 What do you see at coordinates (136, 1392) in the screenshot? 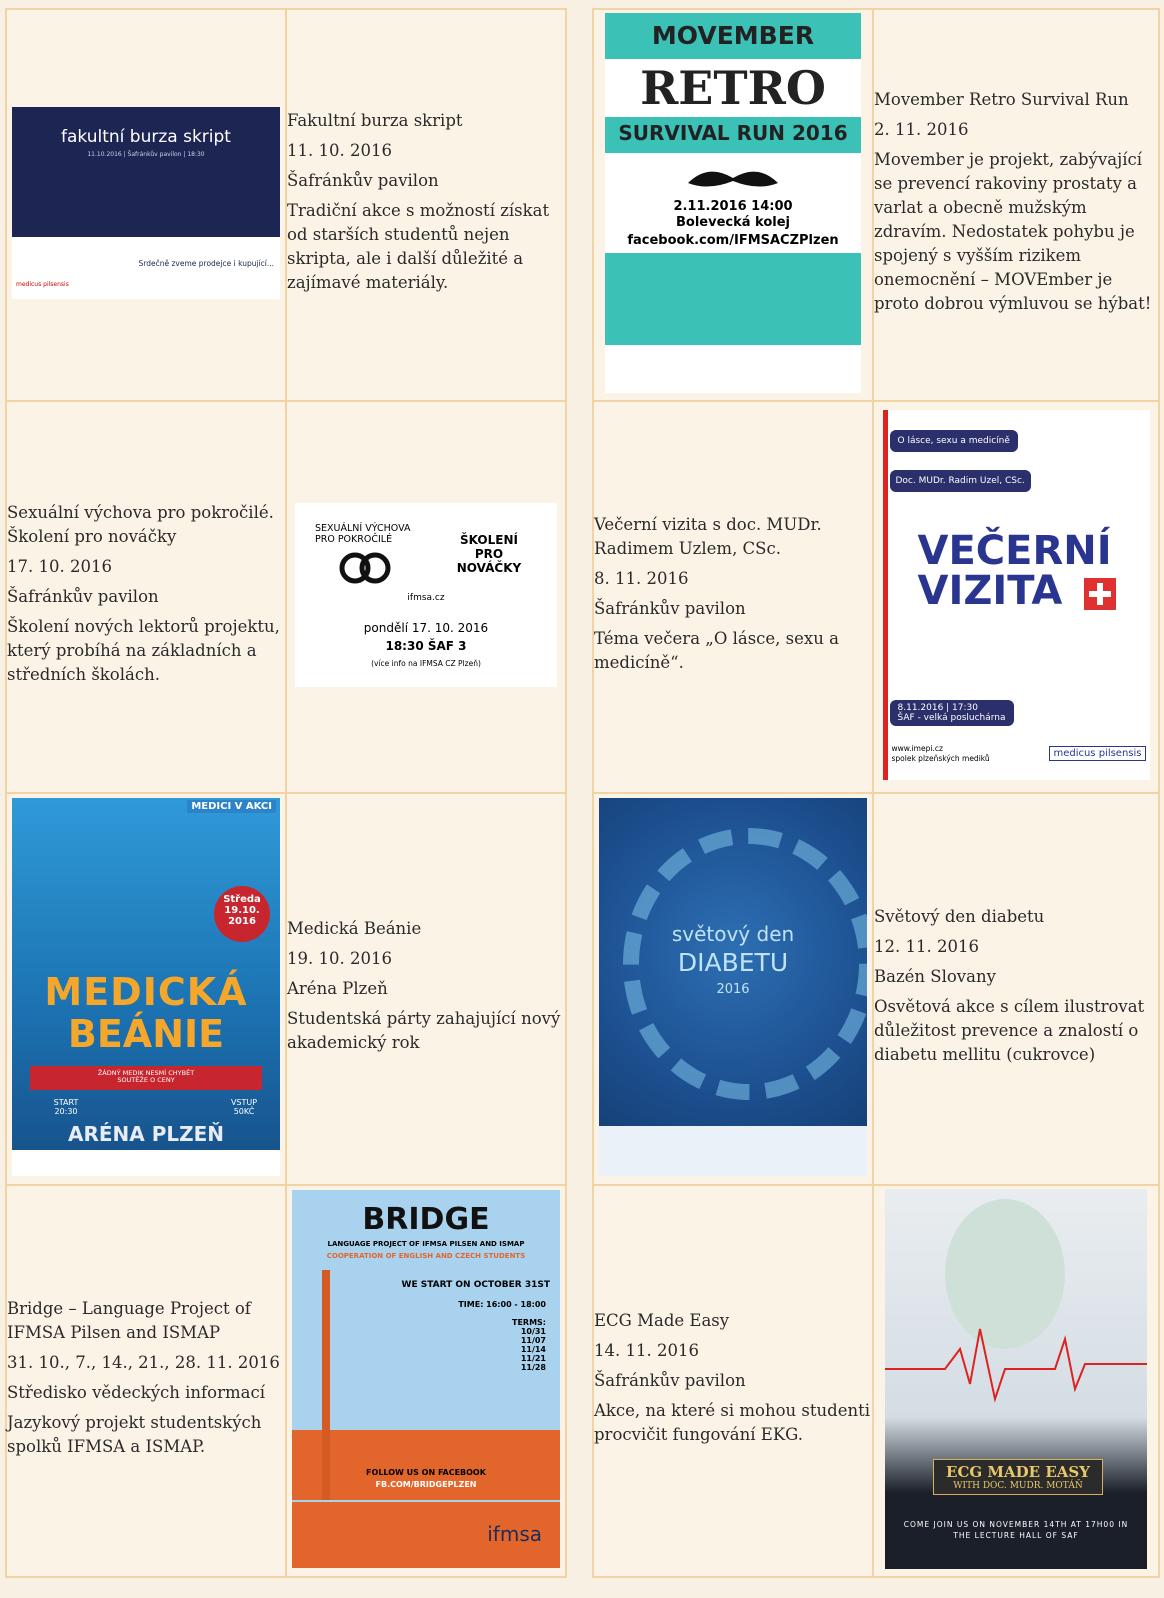
I see `event-place: Středisko vědeckých informací` at bounding box center [136, 1392].